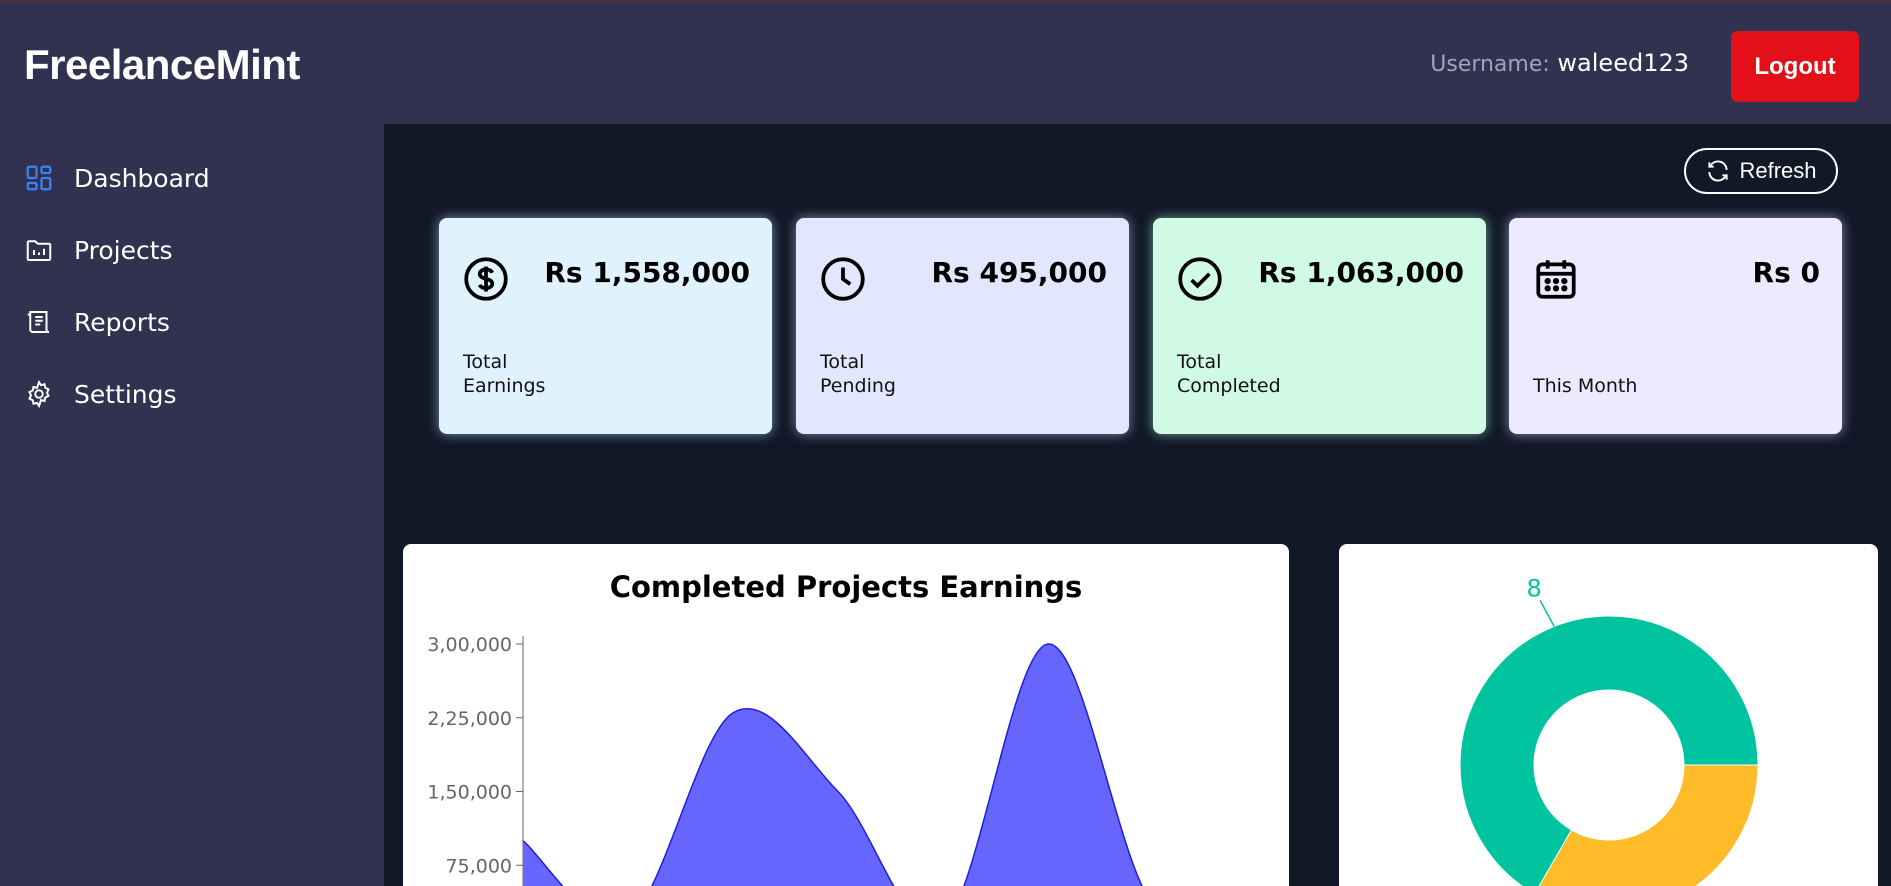  What do you see at coordinates (1718, 171) in the screenshot?
I see `refresh-icon` at bounding box center [1718, 171].